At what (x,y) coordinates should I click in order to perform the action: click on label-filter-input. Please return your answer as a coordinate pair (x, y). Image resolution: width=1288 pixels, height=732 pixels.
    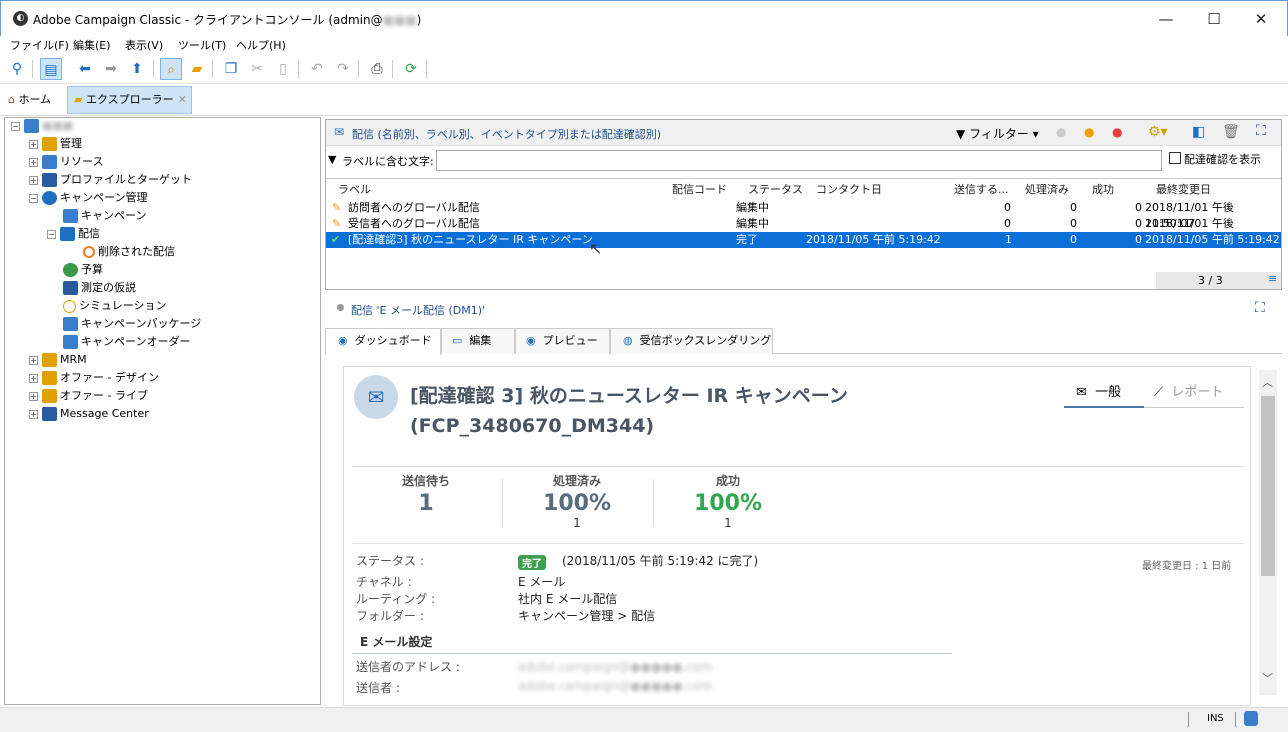
    Looking at the image, I should click on (799, 160).